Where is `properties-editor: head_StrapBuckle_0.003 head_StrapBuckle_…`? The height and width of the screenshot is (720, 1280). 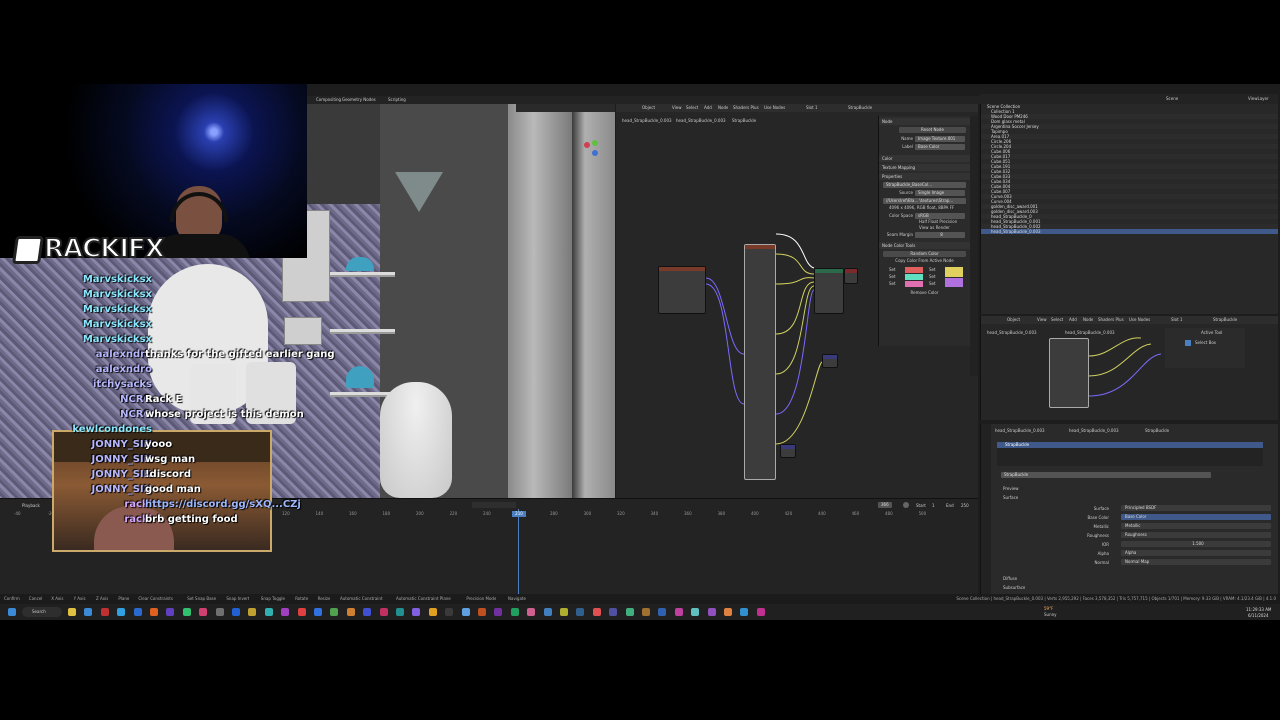
properties-editor: head_StrapBuckle_0.003 head_StrapBuckle_… is located at coordinates (1129, 509).